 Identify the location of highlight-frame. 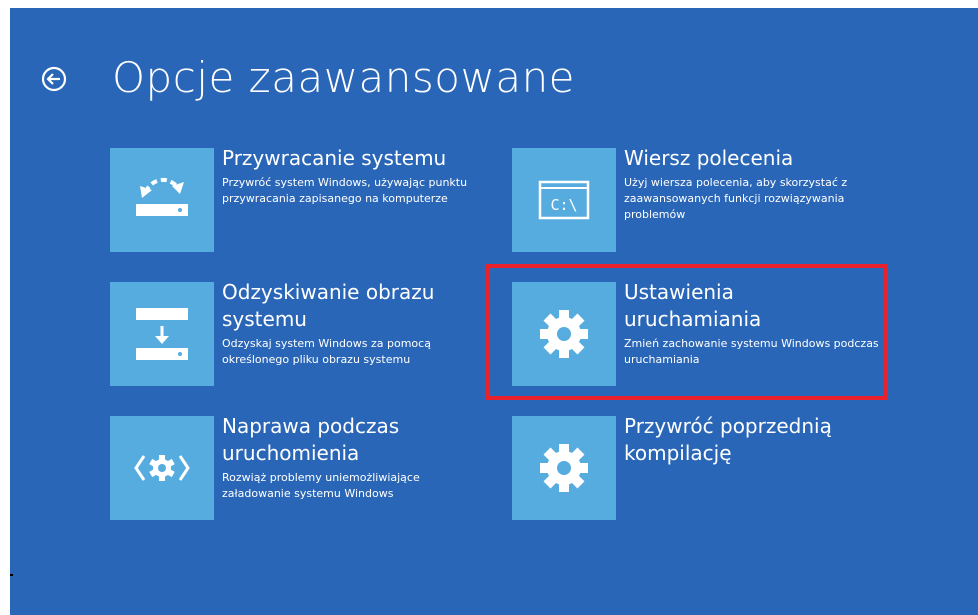
(687, 332).